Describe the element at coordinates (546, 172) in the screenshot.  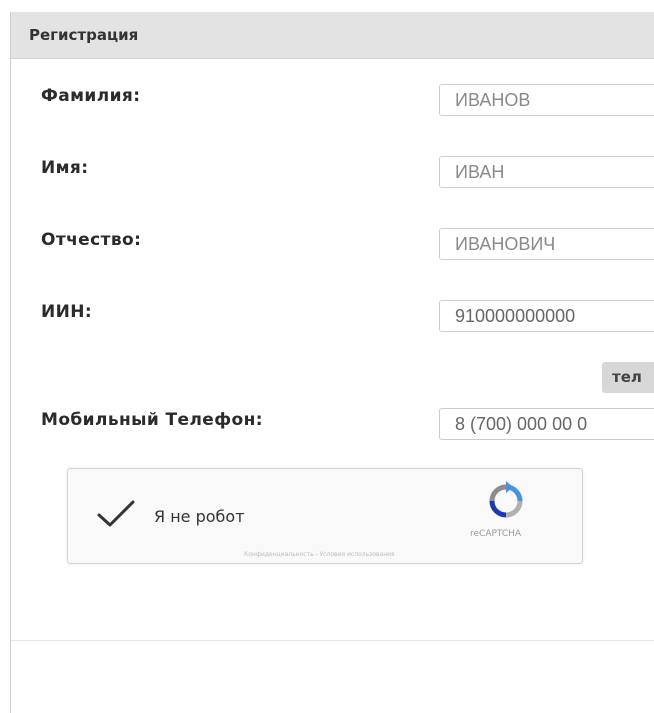
I see `name-field: ИВАН` at that location.